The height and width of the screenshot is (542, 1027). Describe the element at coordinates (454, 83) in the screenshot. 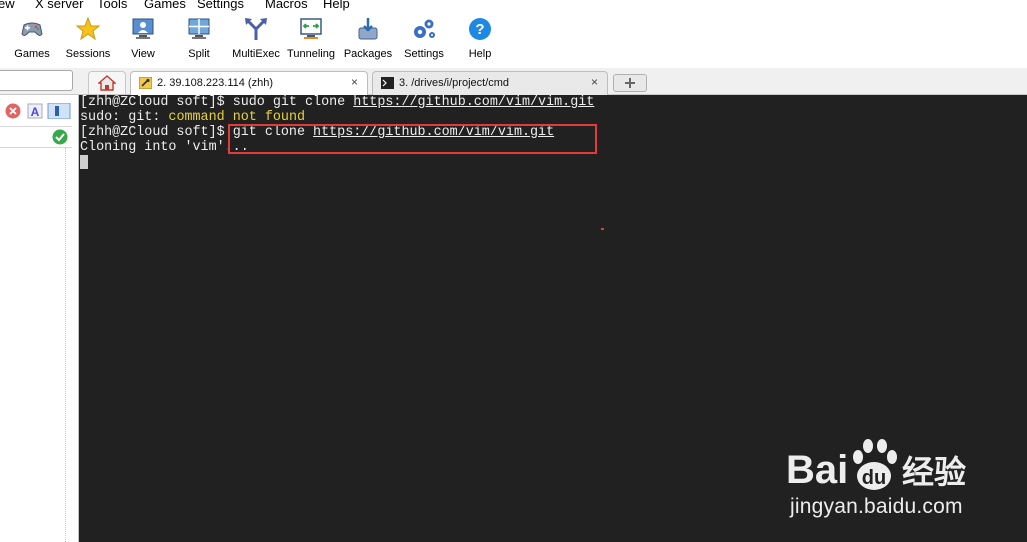

I see `tab-cmd-label: 3. /drives/i/project/cmd` at that location.